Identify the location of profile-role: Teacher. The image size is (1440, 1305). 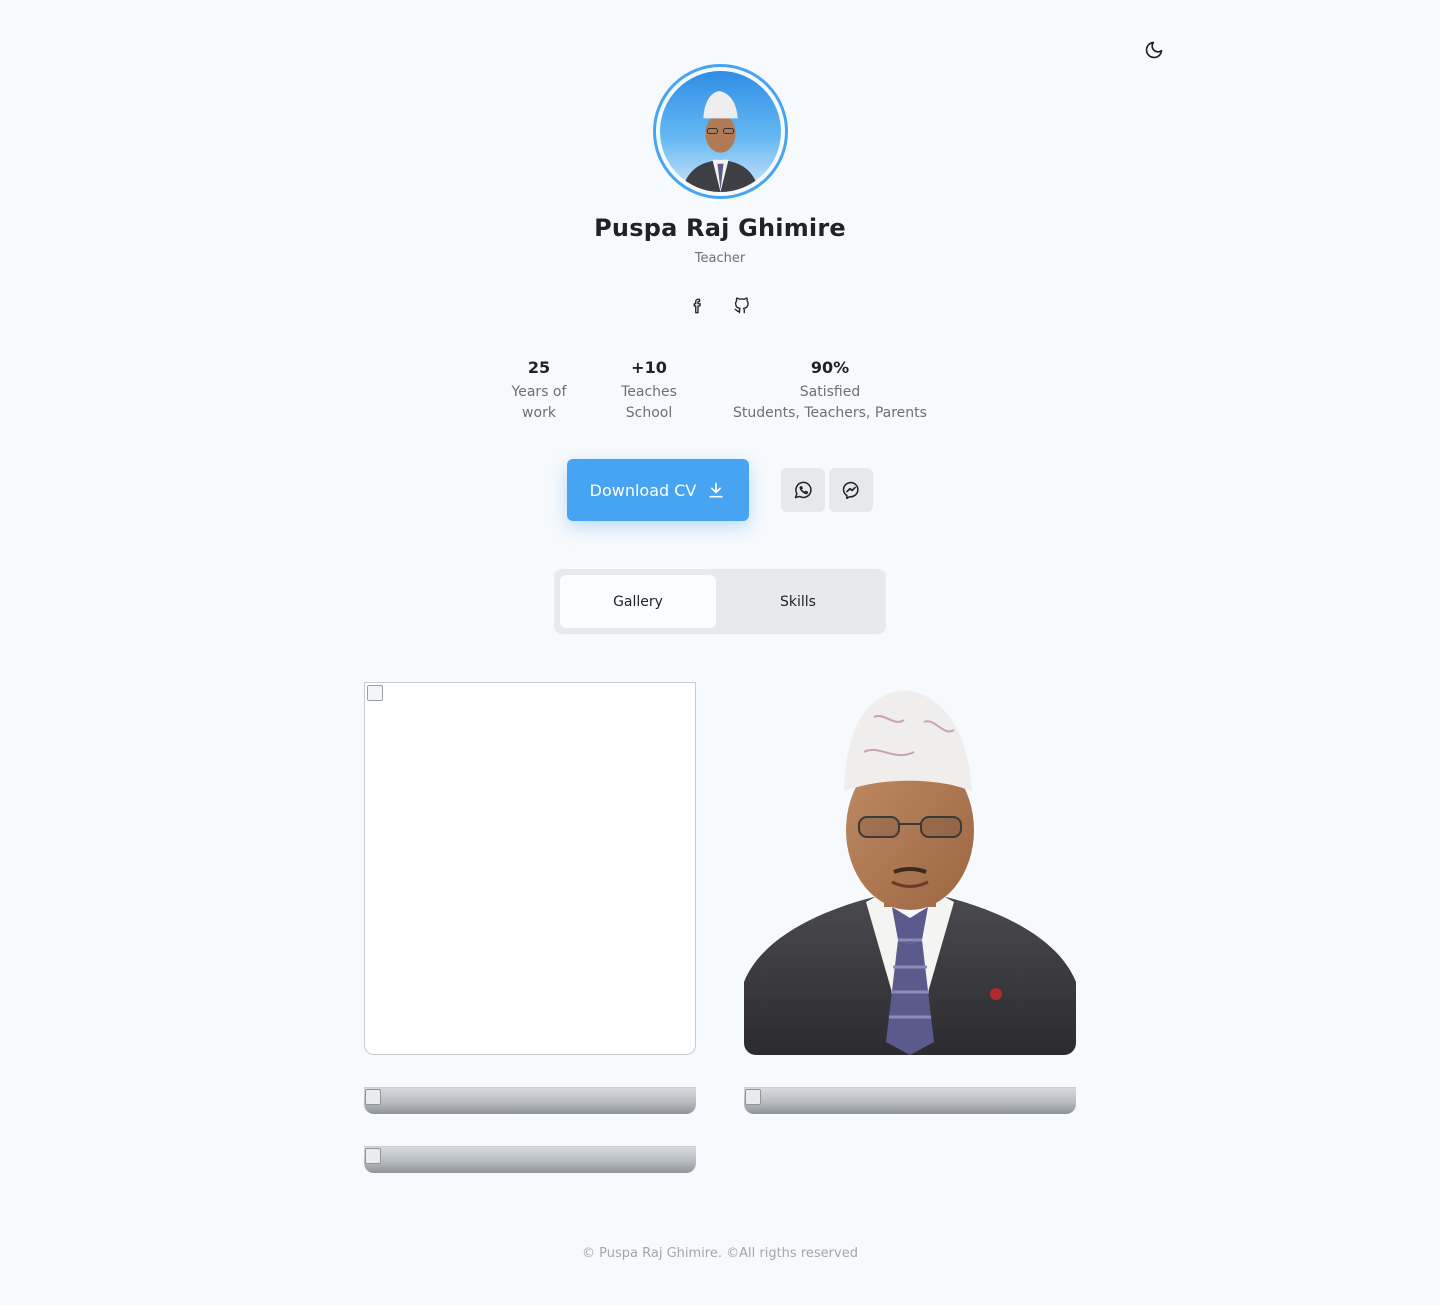
(720, 258).